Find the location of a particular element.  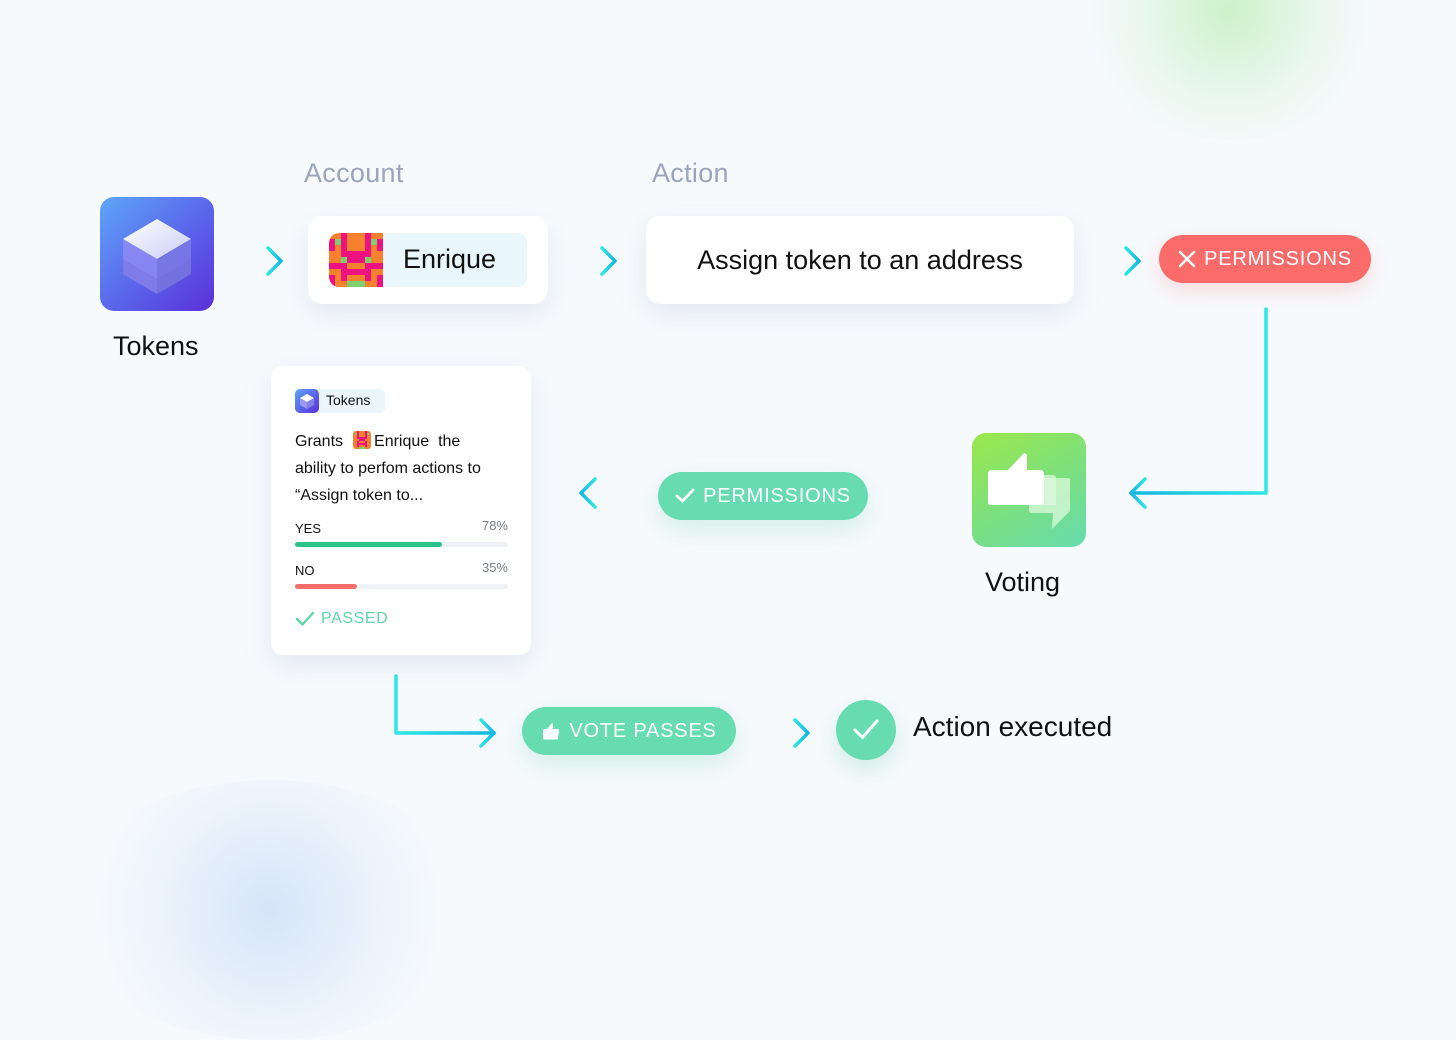

arrow-action-to-permissions is located at coordinates (1117, 261).